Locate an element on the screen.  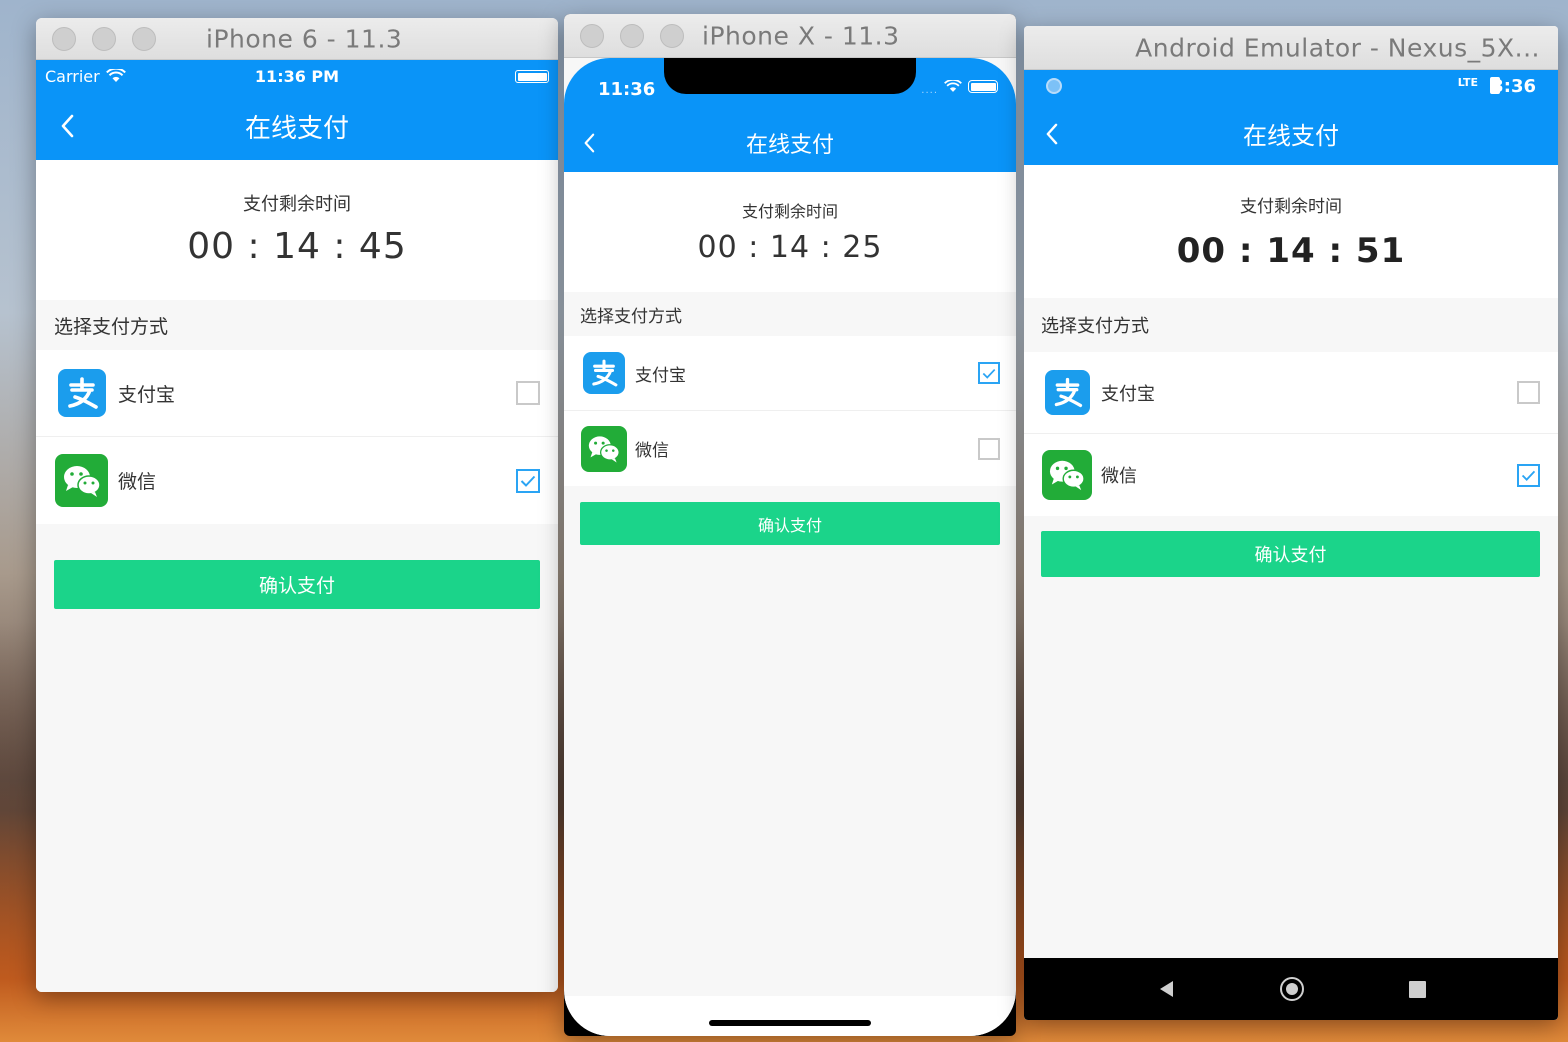
header: LTE 3:36 在线支付 is located at coordinates (1291, 117).